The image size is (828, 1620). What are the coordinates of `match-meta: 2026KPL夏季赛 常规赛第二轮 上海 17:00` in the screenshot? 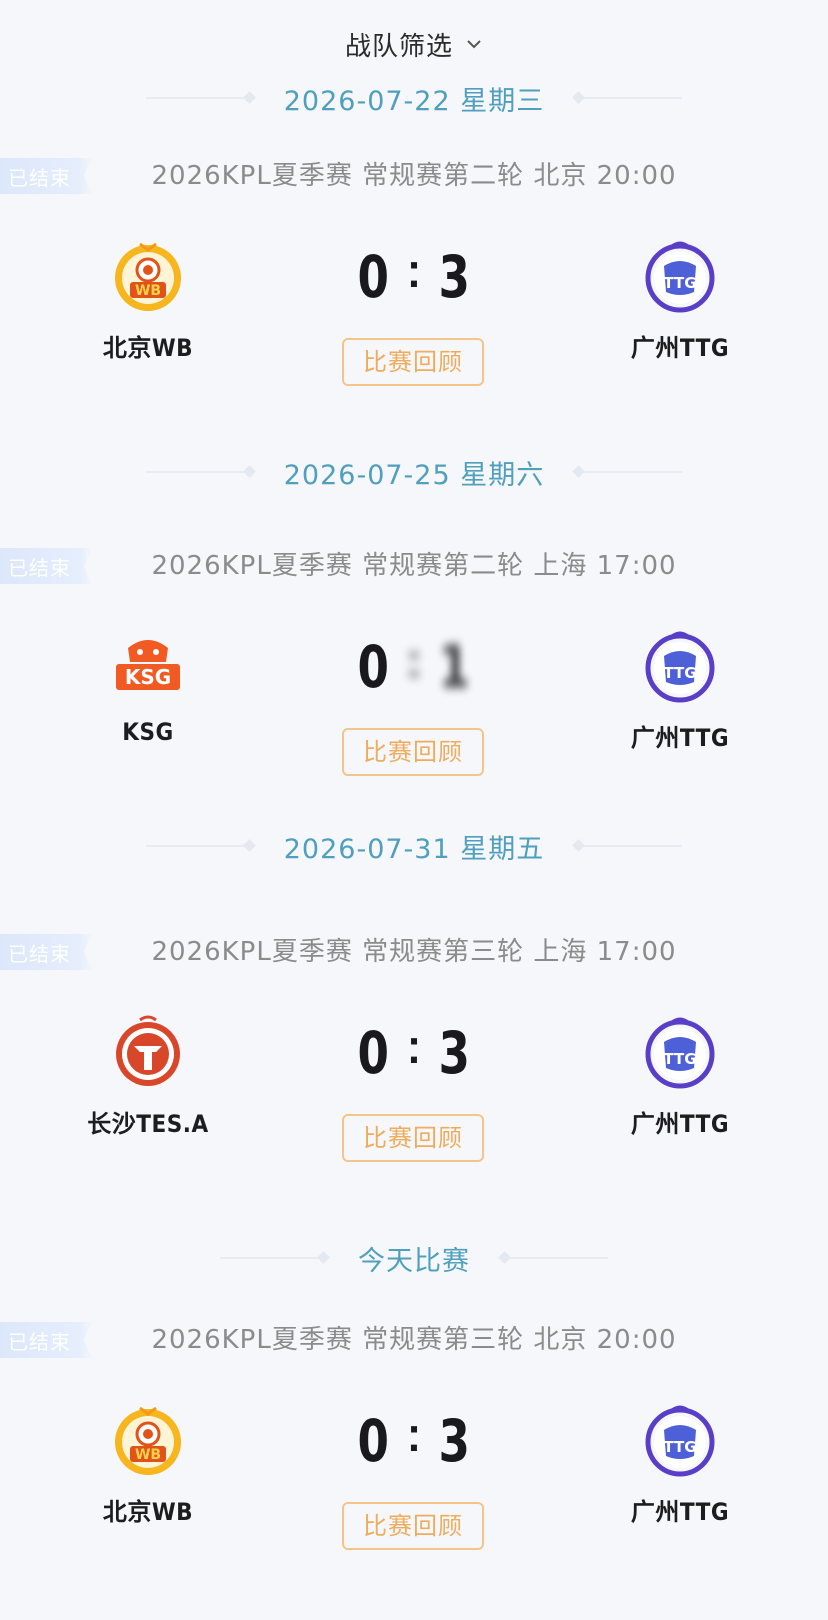 It's located at (414, 566).